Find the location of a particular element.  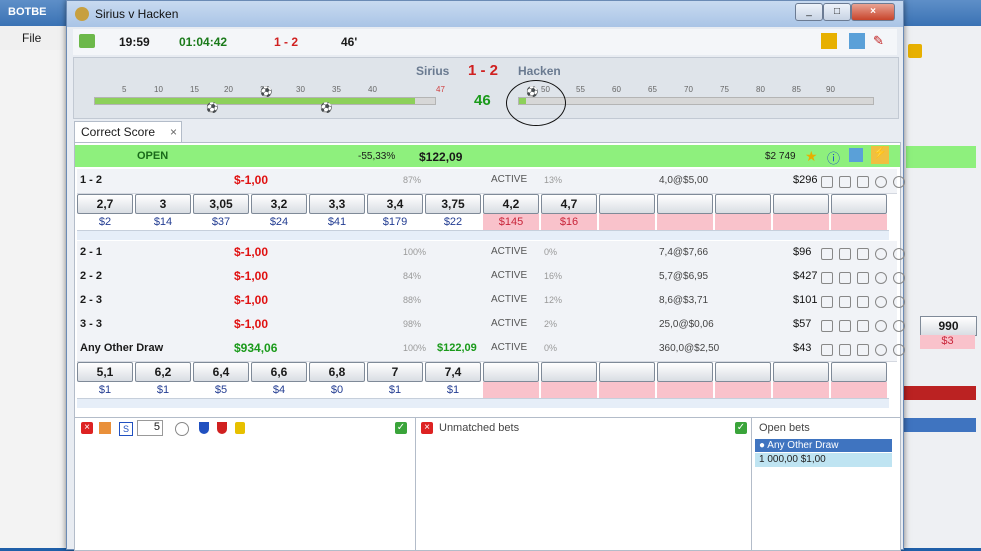

market-row: 2 - 2 $-1,00 84% ACTIVE 16% 5,7@$6,95 $427 is located at coordinates (491, 277).